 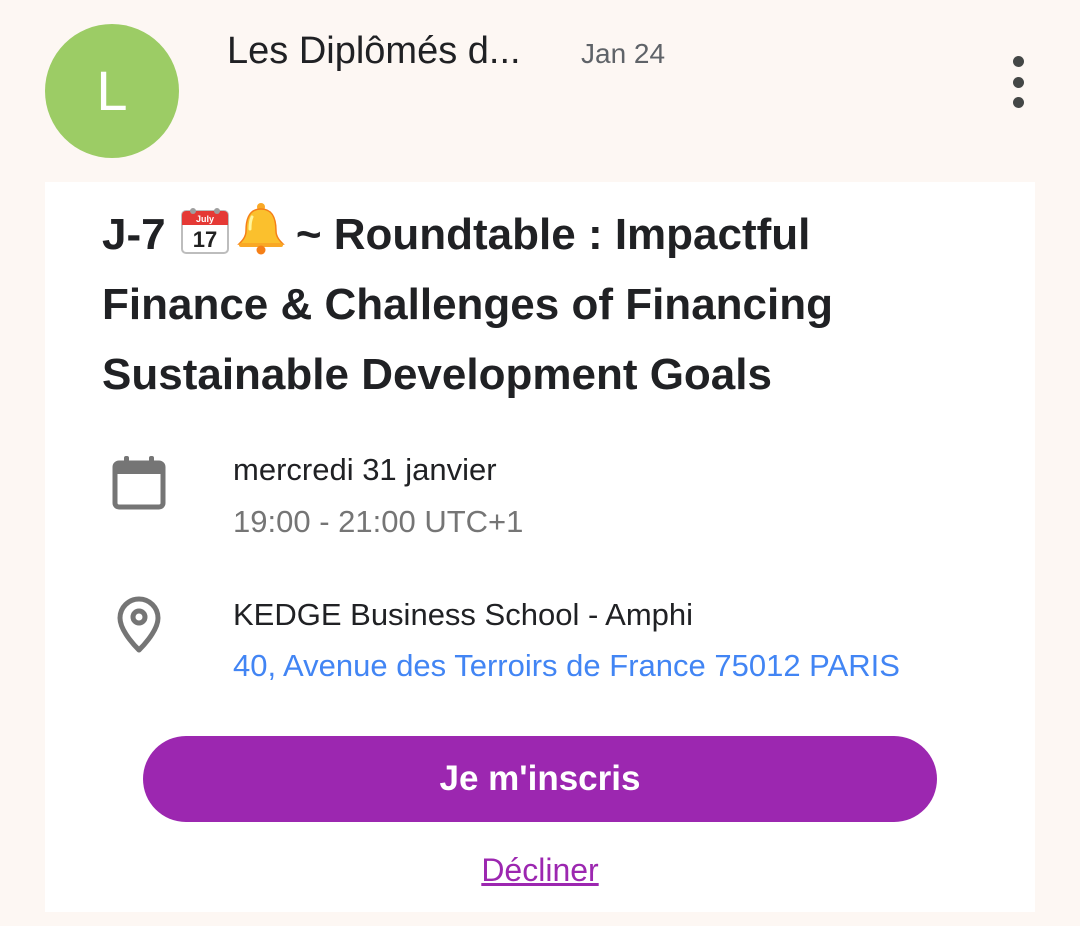 I want to click on register-button: Je m'inscris, so click(x=540, y=779).